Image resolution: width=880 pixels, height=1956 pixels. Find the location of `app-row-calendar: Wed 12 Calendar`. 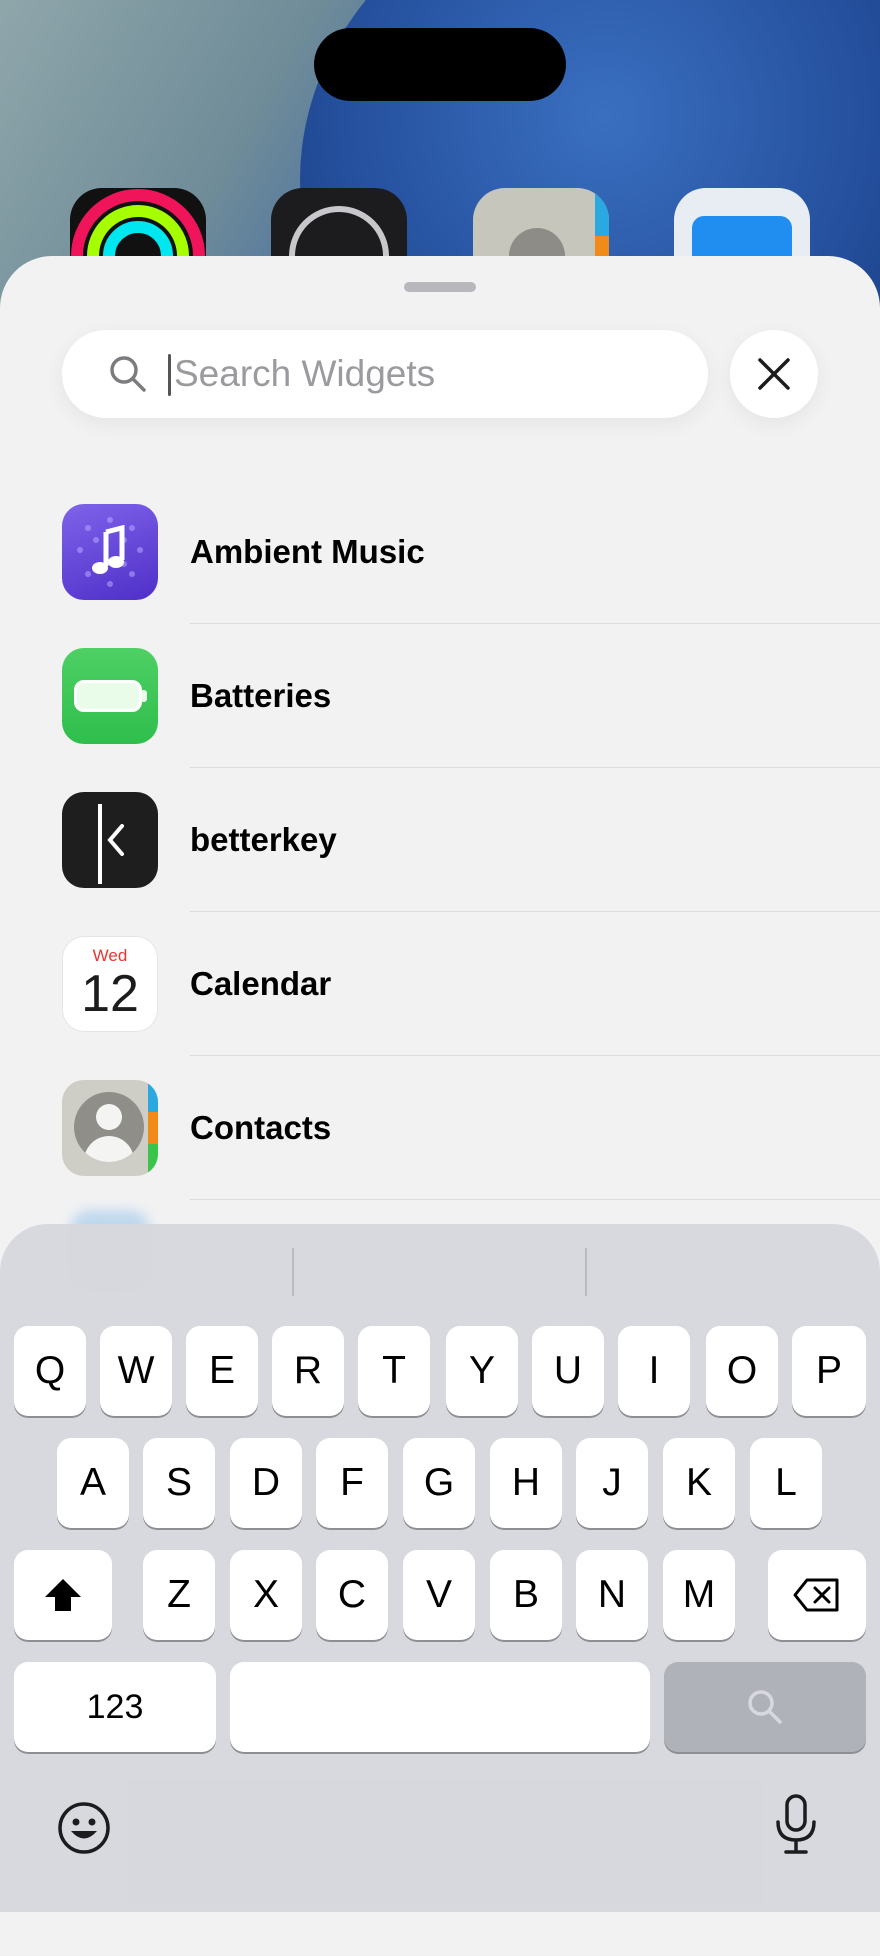

app-row-calendar: Wed 12 Calendar is located at coordinates (440, 984).